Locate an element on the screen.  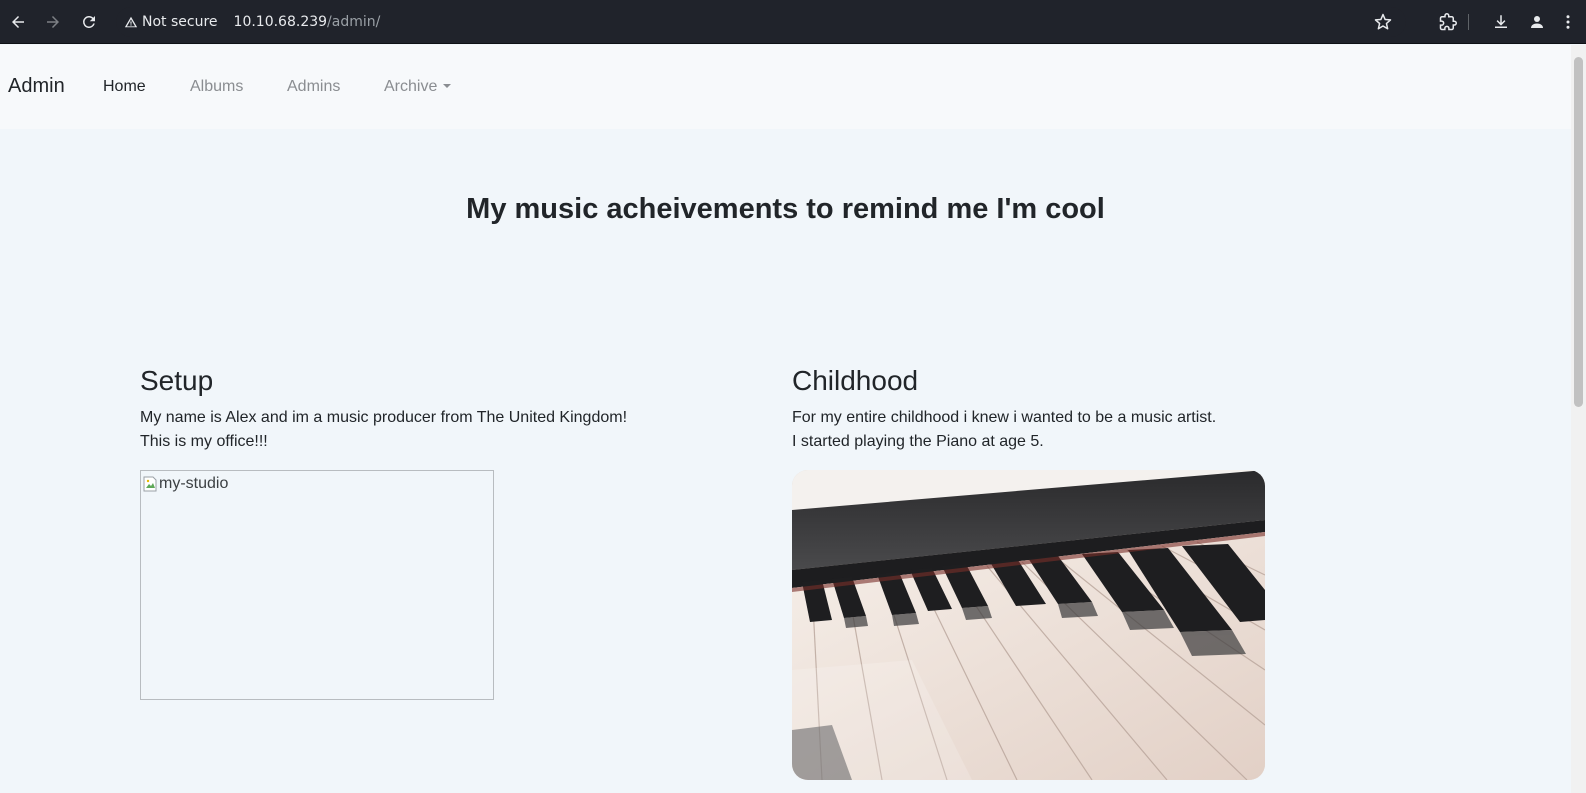
url-path: /admin/ is located at coordinates (354, 22).